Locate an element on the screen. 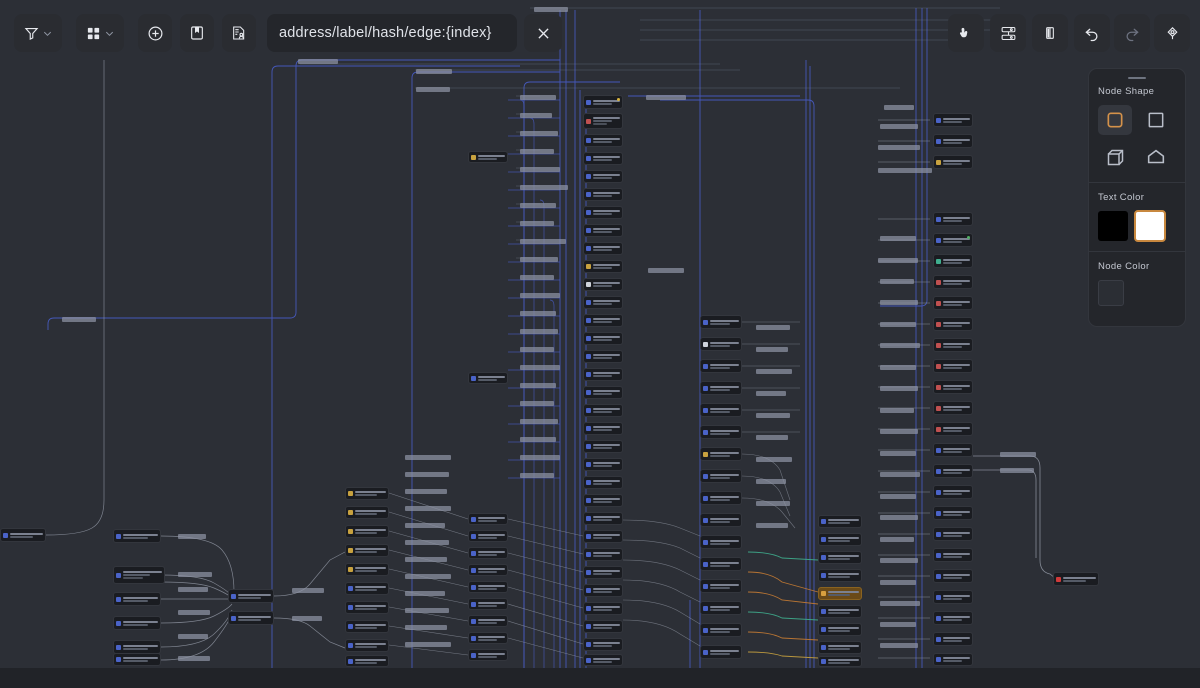  search-input: address/label/hash/edge:{index} is located at coordinates (392, 33).